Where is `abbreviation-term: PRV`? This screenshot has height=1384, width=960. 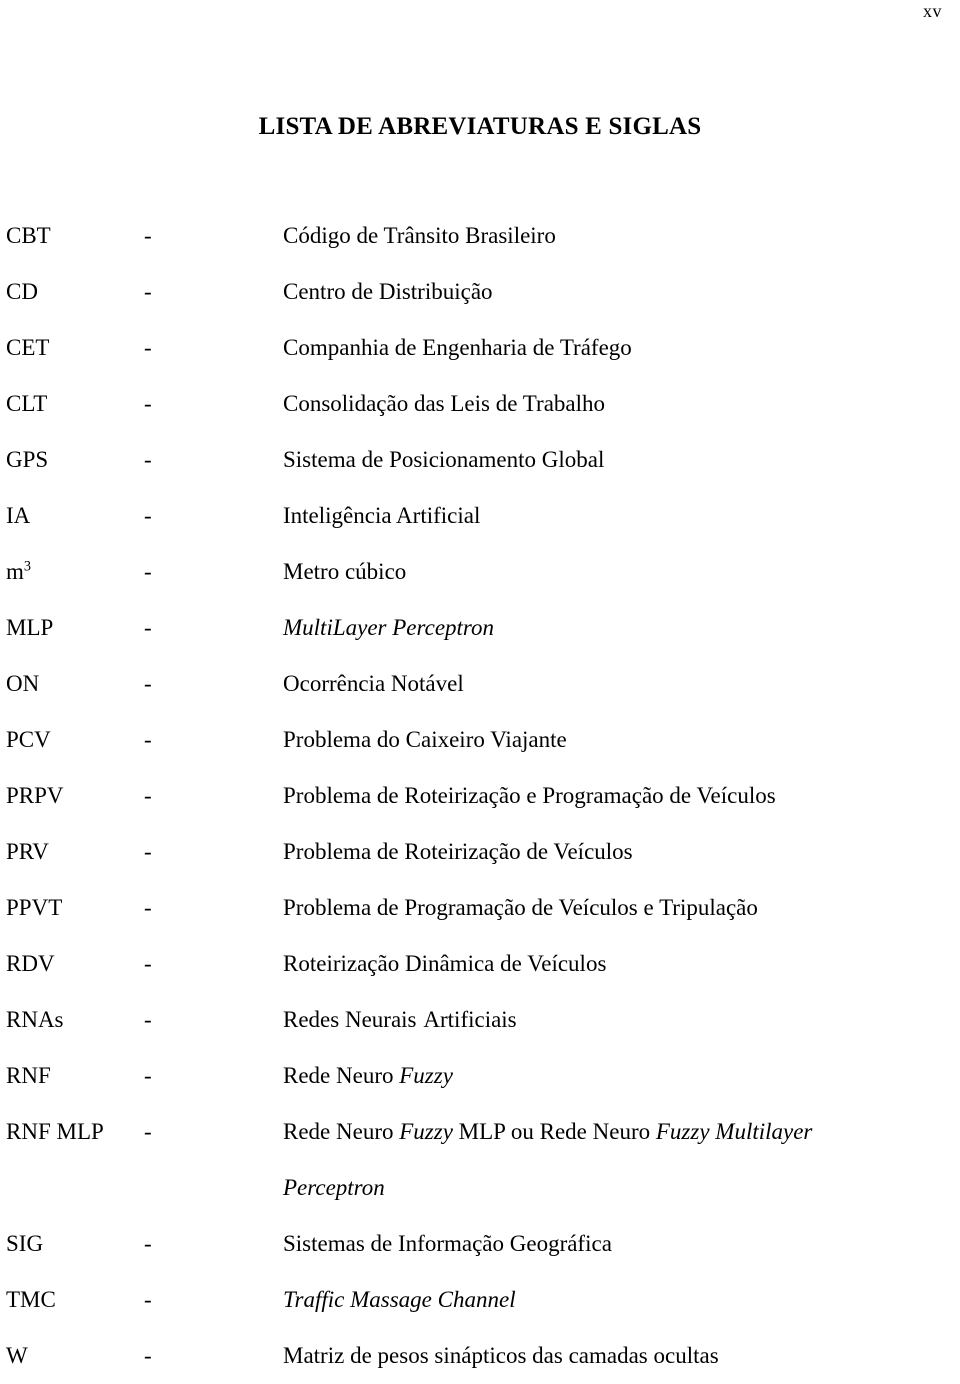 abbreviation-term: PRV is located at coordinates (27, 851).